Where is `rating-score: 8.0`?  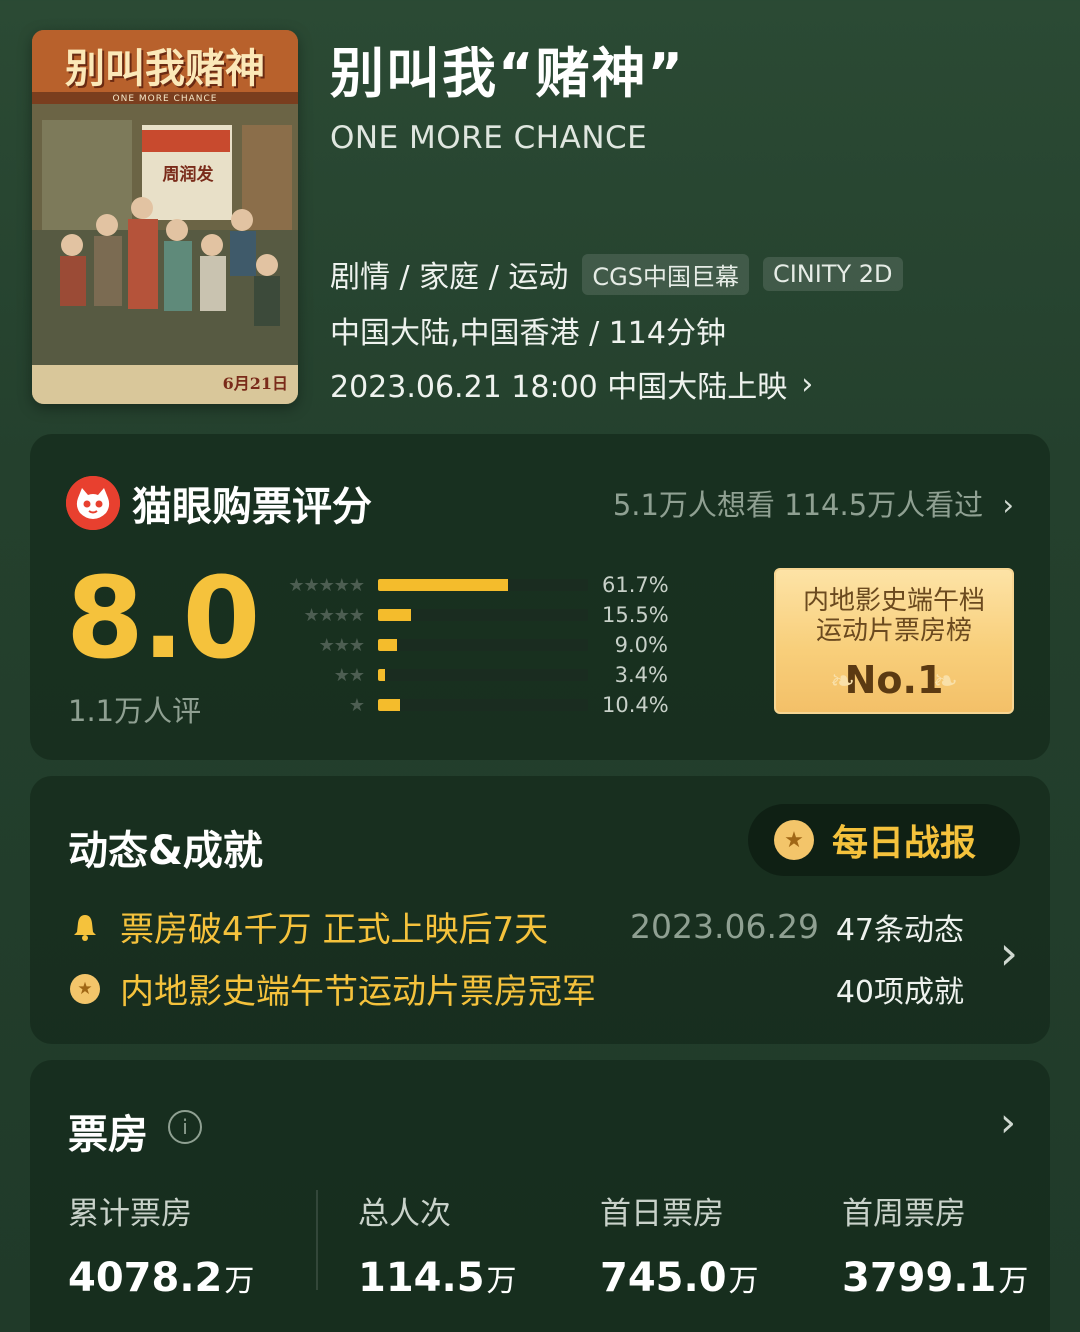
rating-score: 8.0 is located at coordinates (163, 619).